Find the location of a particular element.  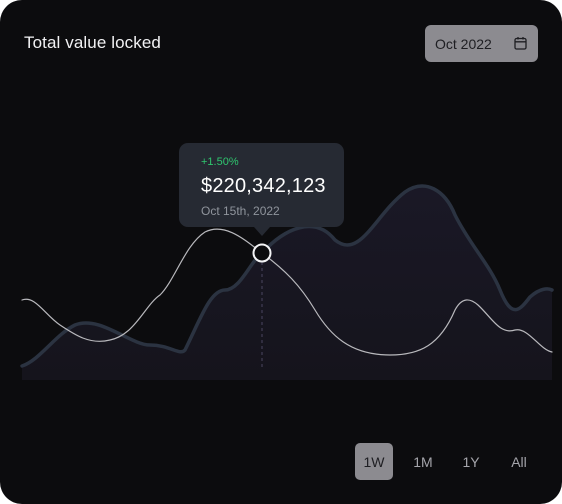

tooltip-date: Oct 15th, 2022 is located at coordinates (240, 211).